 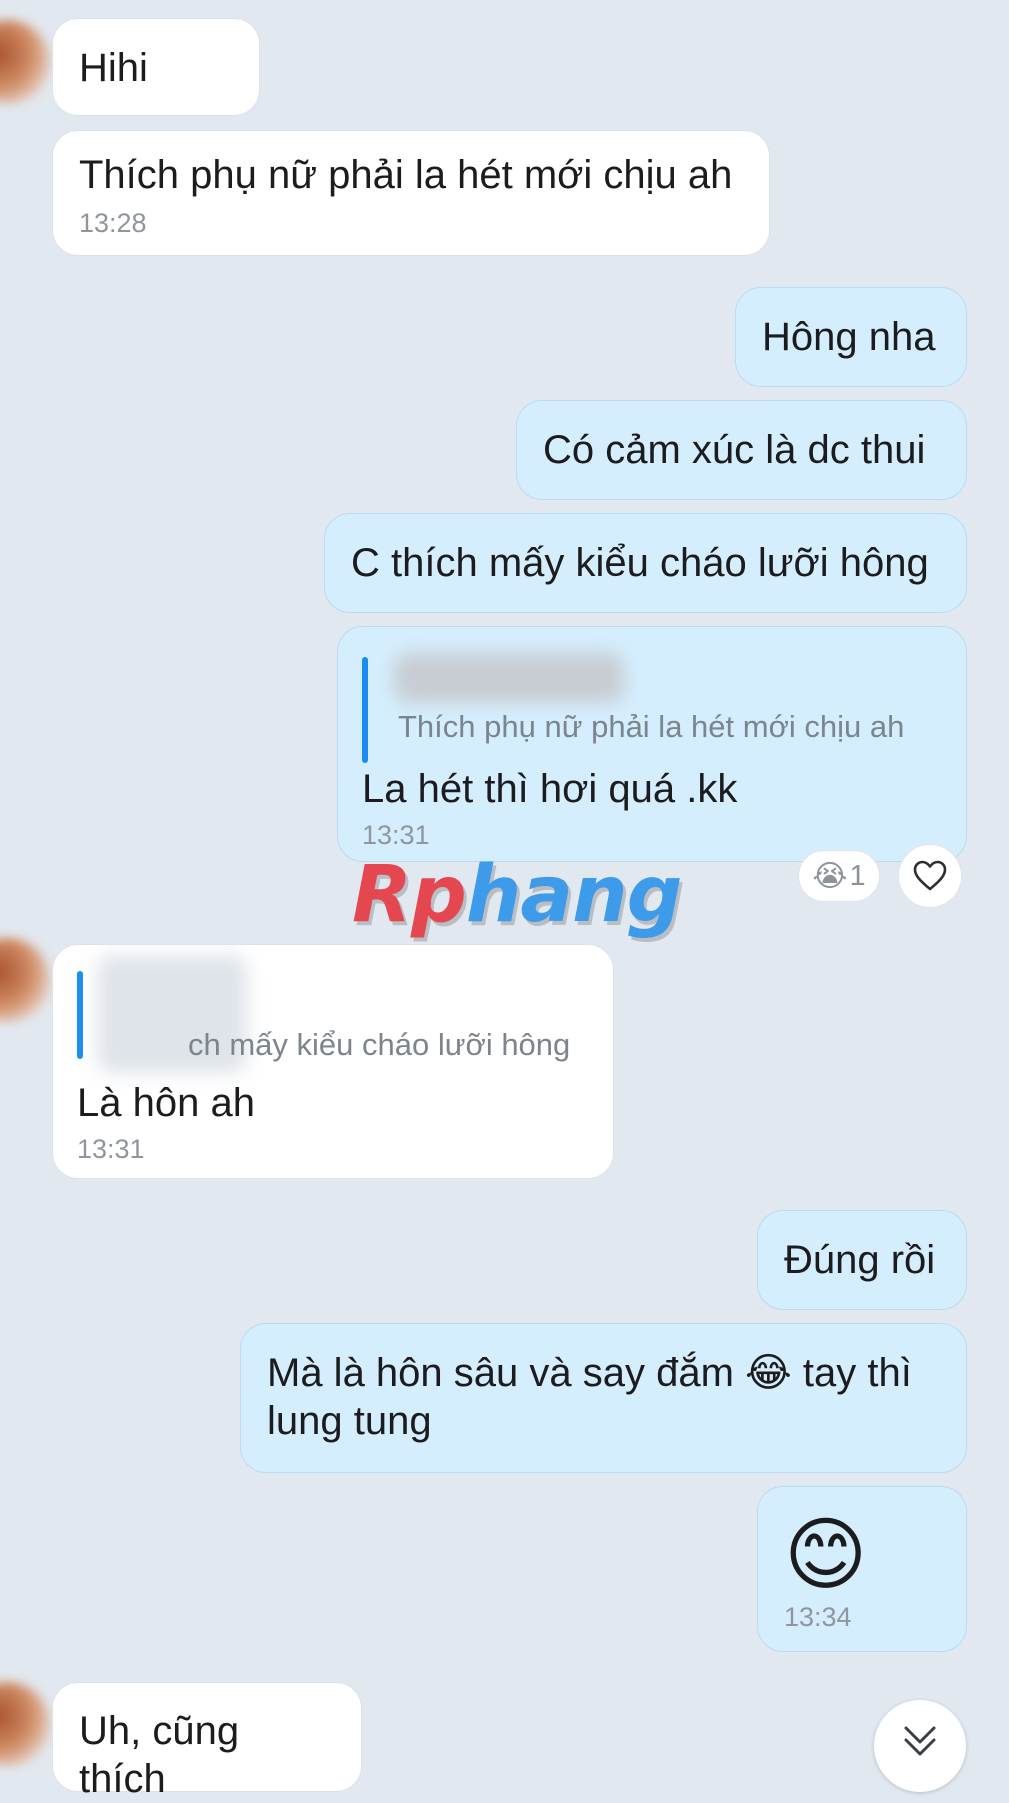 I want to click on outgoing-emoji-message: 😊 13:34, so click(x=862, y=1569).